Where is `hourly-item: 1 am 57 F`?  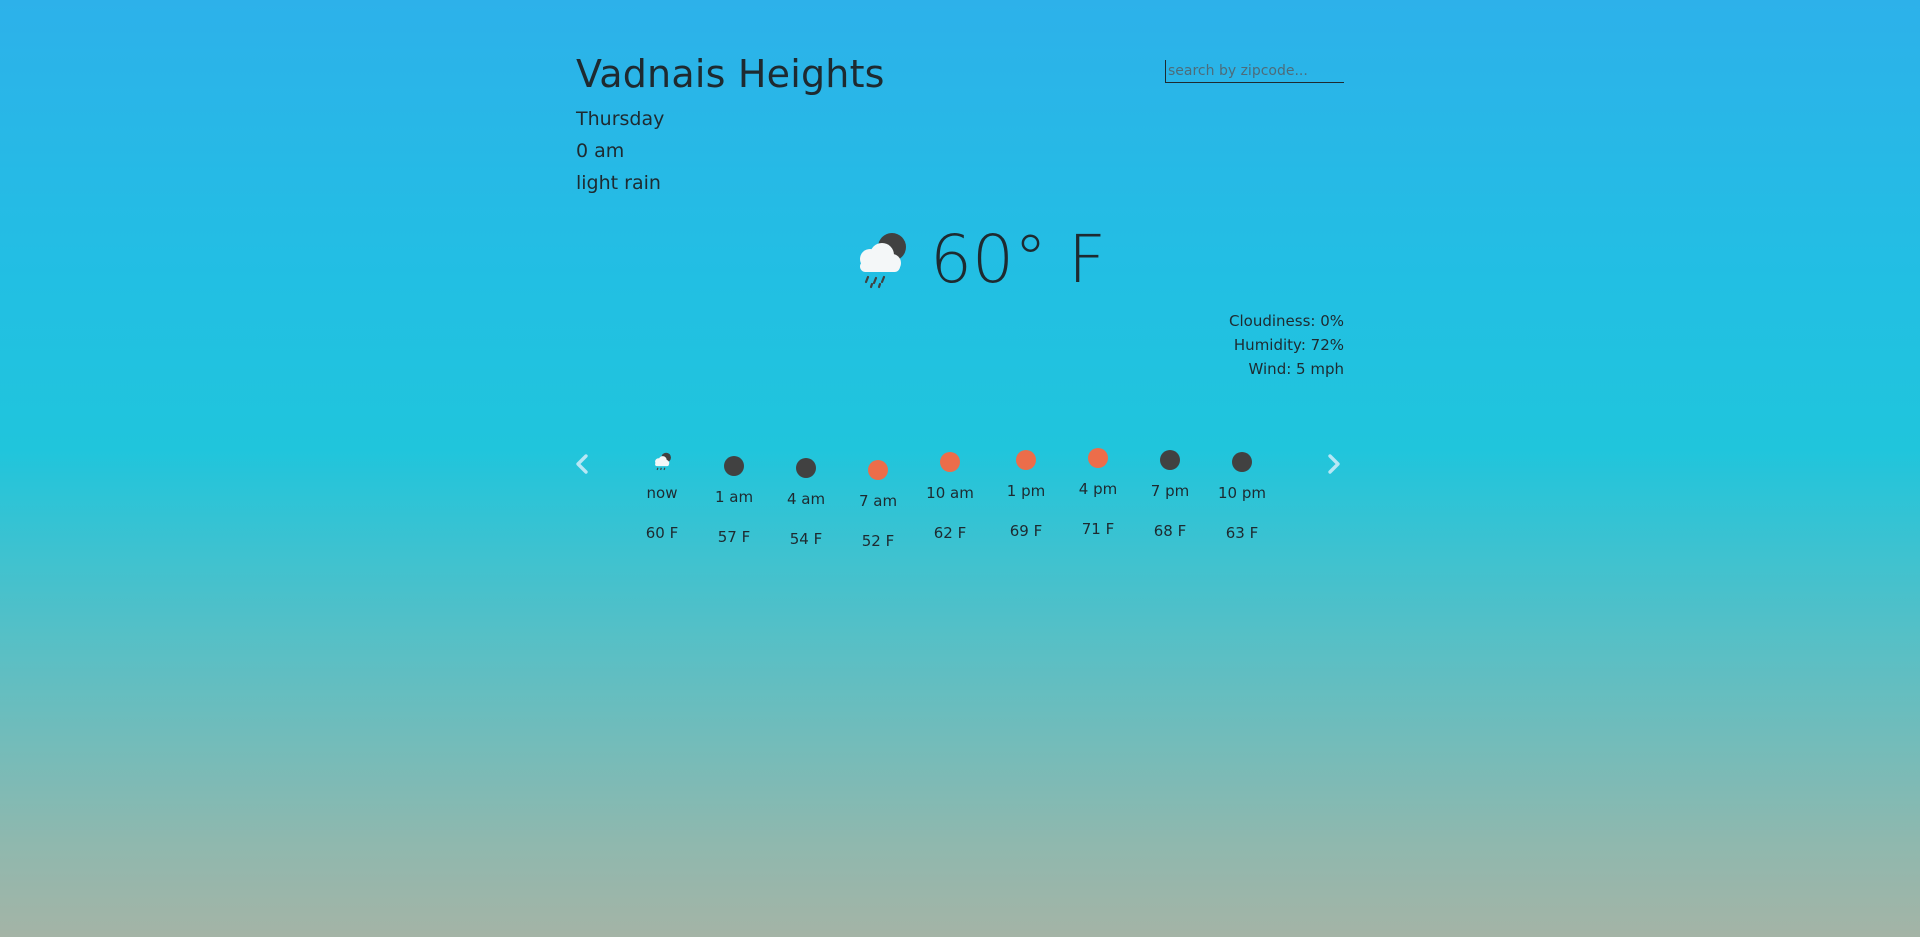
hourly-item: 1 am 57 F is located at coordinates (734, 501).